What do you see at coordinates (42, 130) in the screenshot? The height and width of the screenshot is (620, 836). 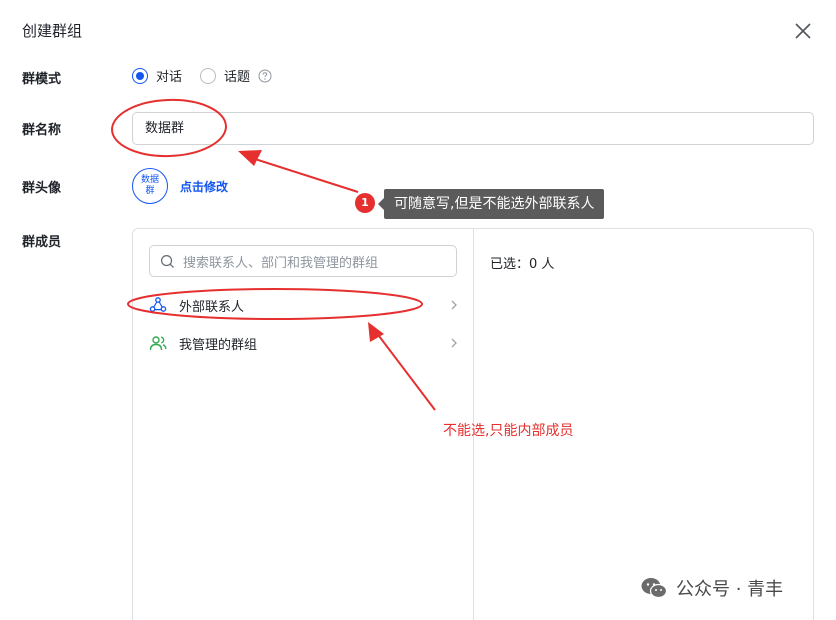 I see `group-name-label: 群名称` at bounding box center [42, 130].